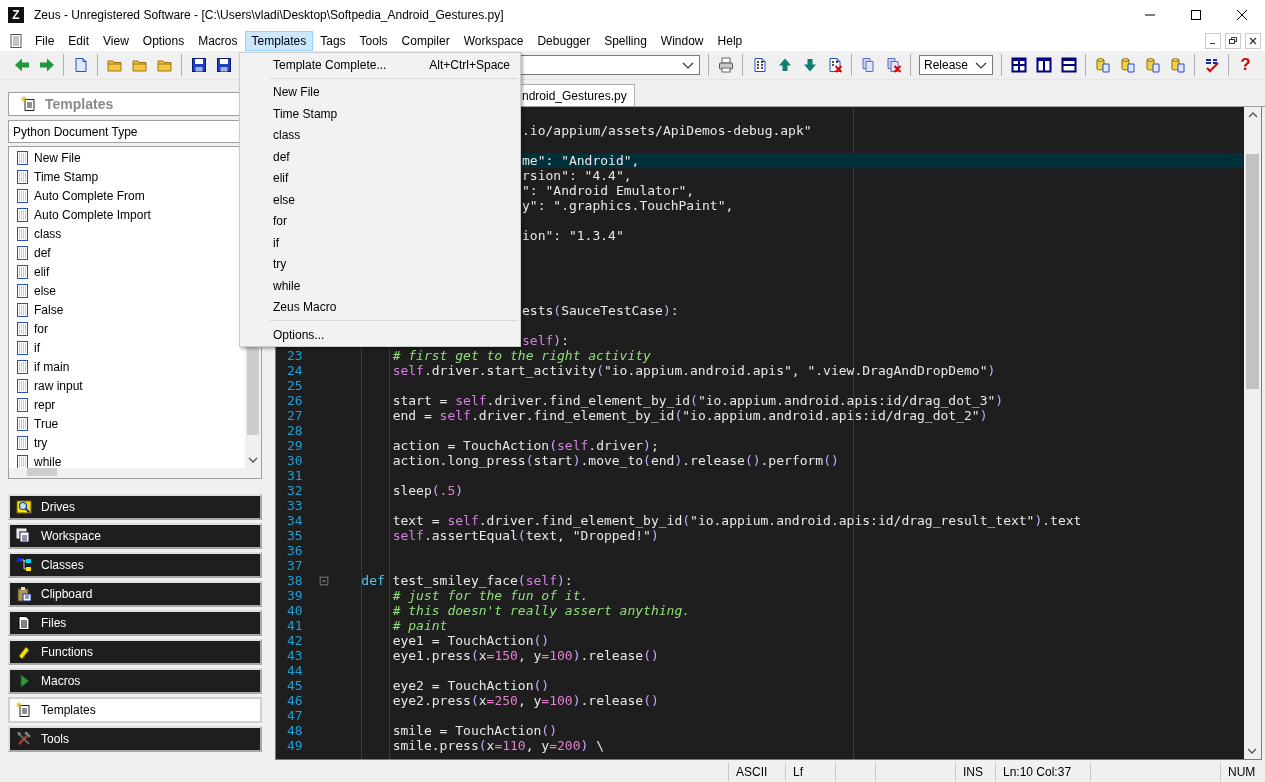  What do you see at coordinates (135, 507) in the screenshot?
I see `panel-button: Drives` at bounding box center [135, 507].